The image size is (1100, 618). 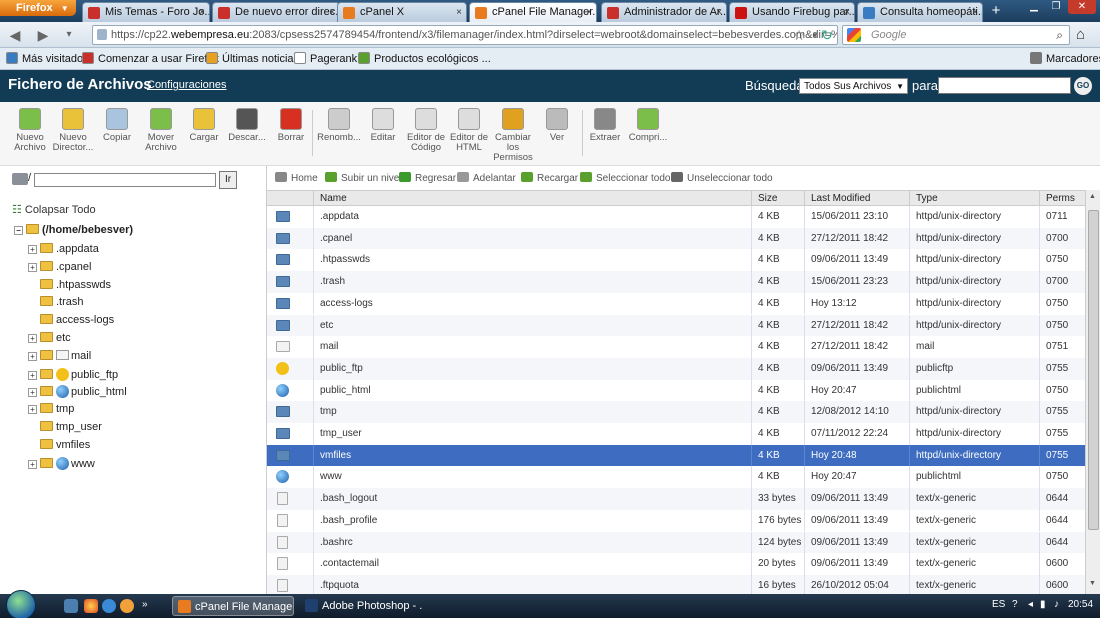 I want to click on toolbar-button: Cambiar los Permisos, so click(x=513, y=135).